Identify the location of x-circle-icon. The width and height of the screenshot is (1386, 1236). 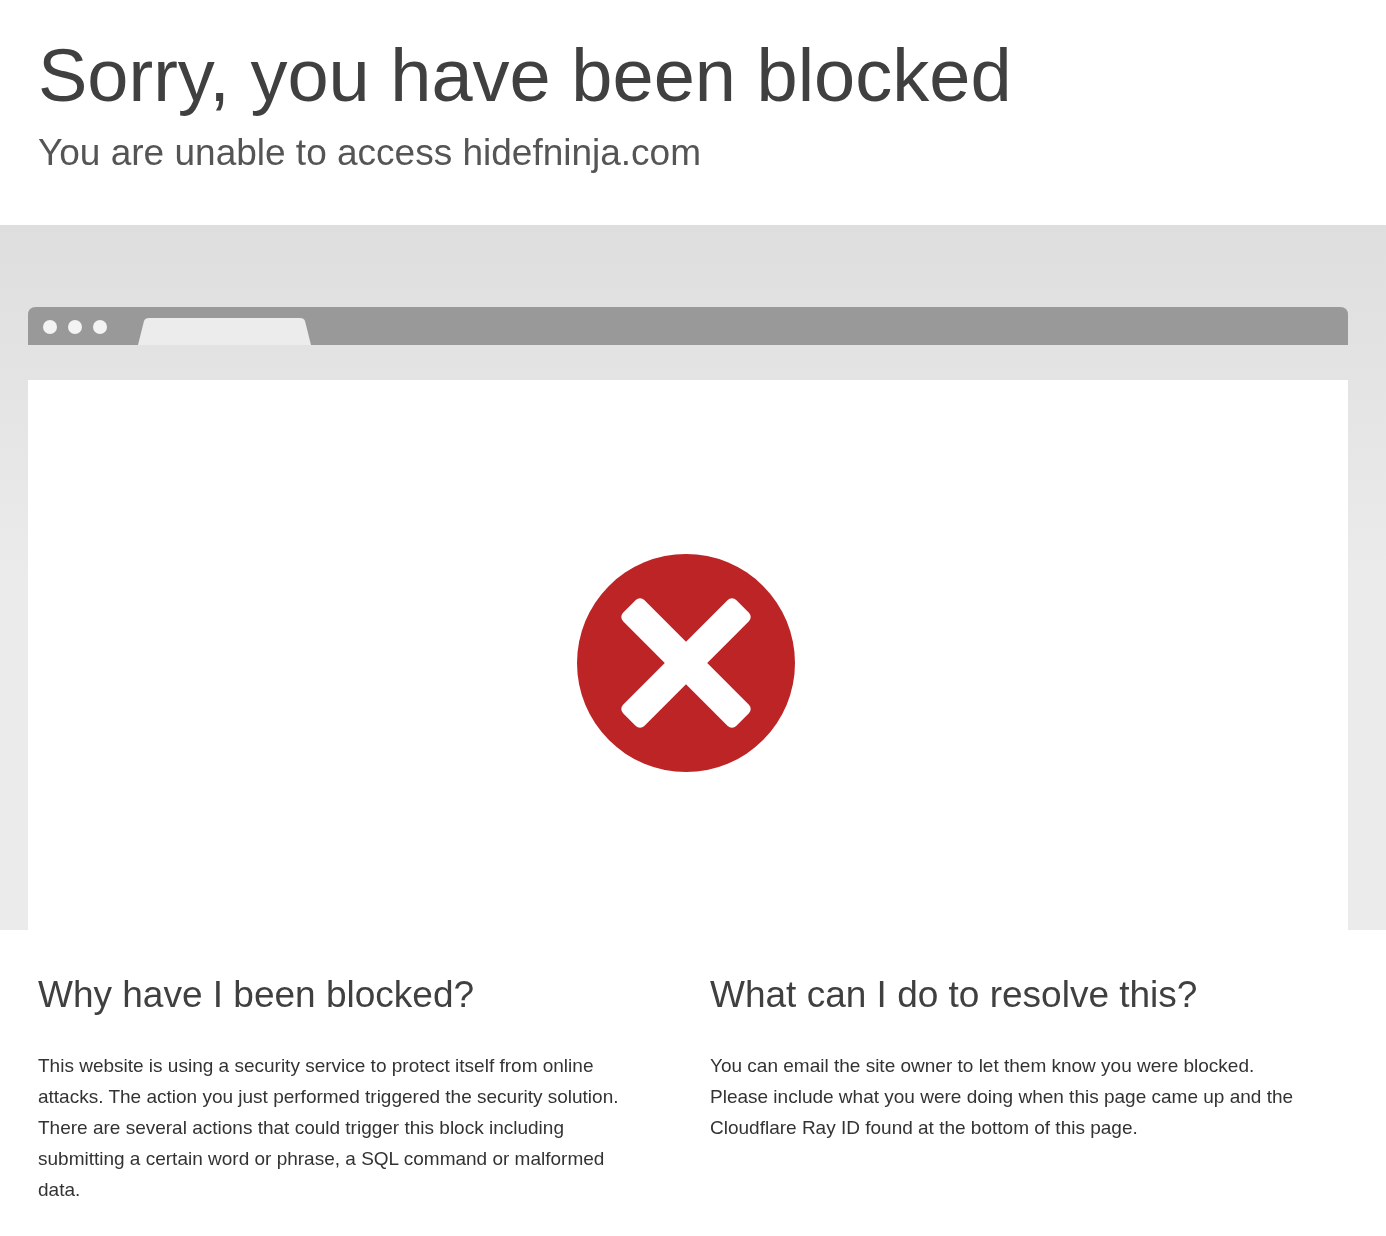
(686, 663).